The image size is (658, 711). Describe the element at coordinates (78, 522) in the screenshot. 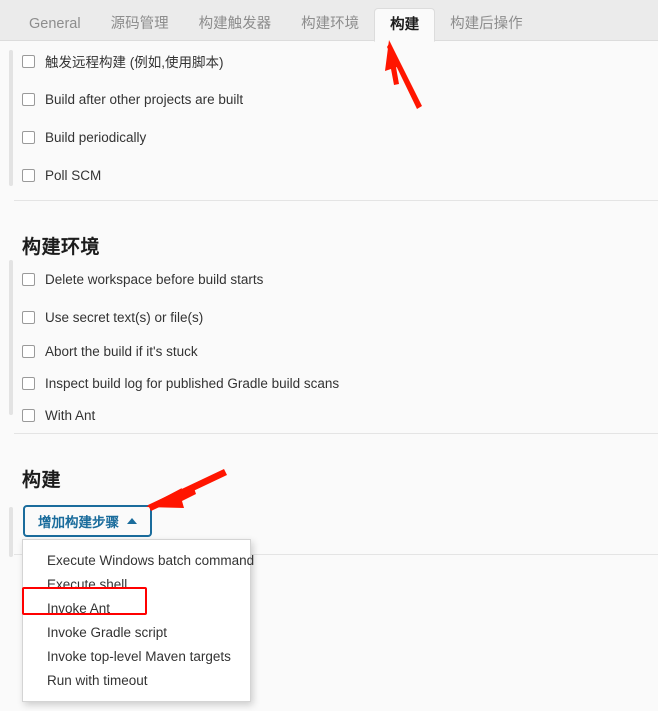

I see `add-build-step-label: 增加构建步骤` at that location.